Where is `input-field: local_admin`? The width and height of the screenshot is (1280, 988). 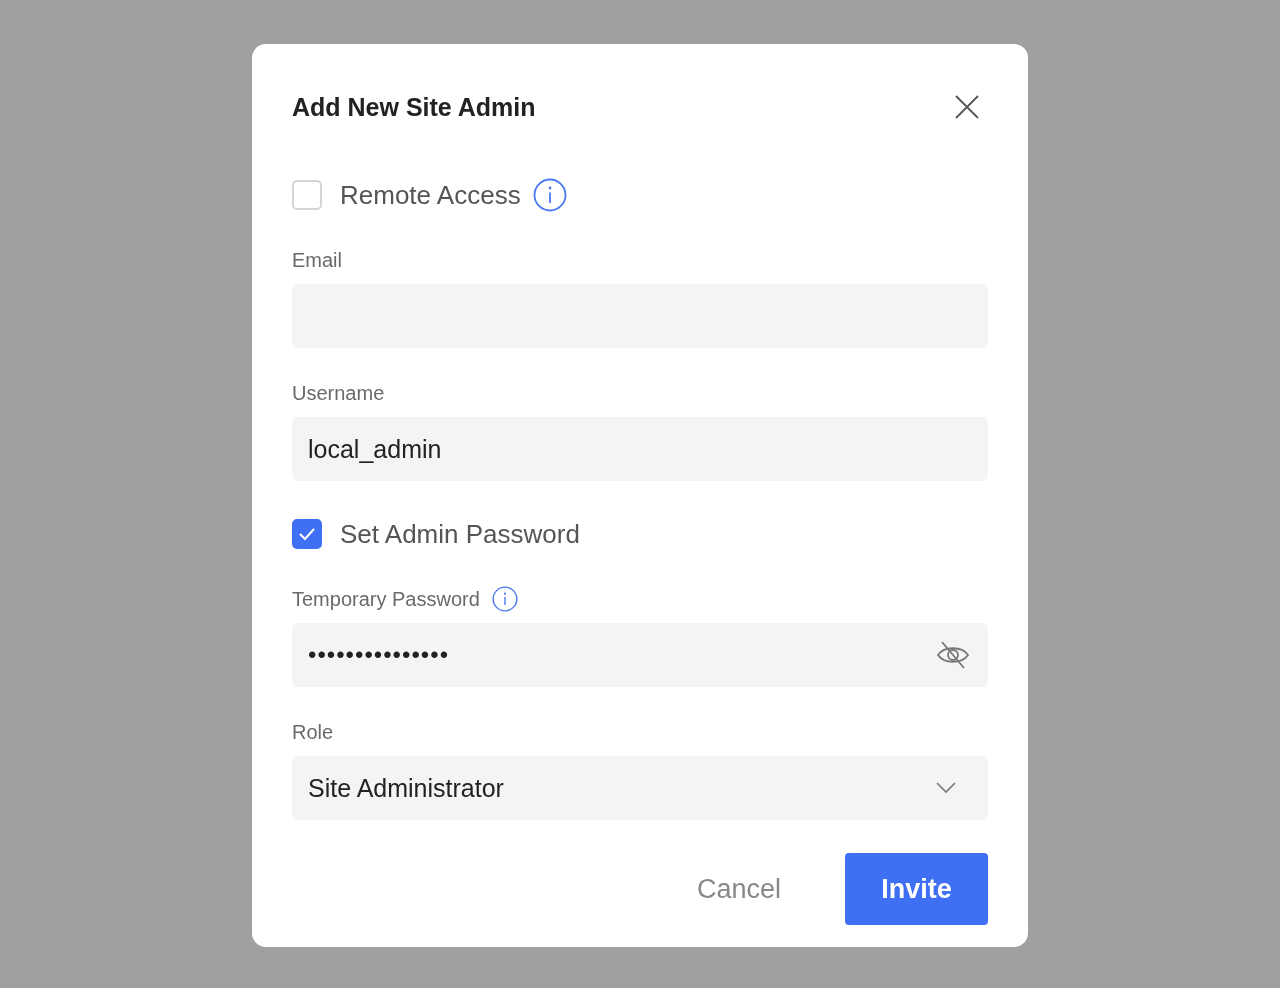 input-field: local_admin is located at coordinates (640, 449).